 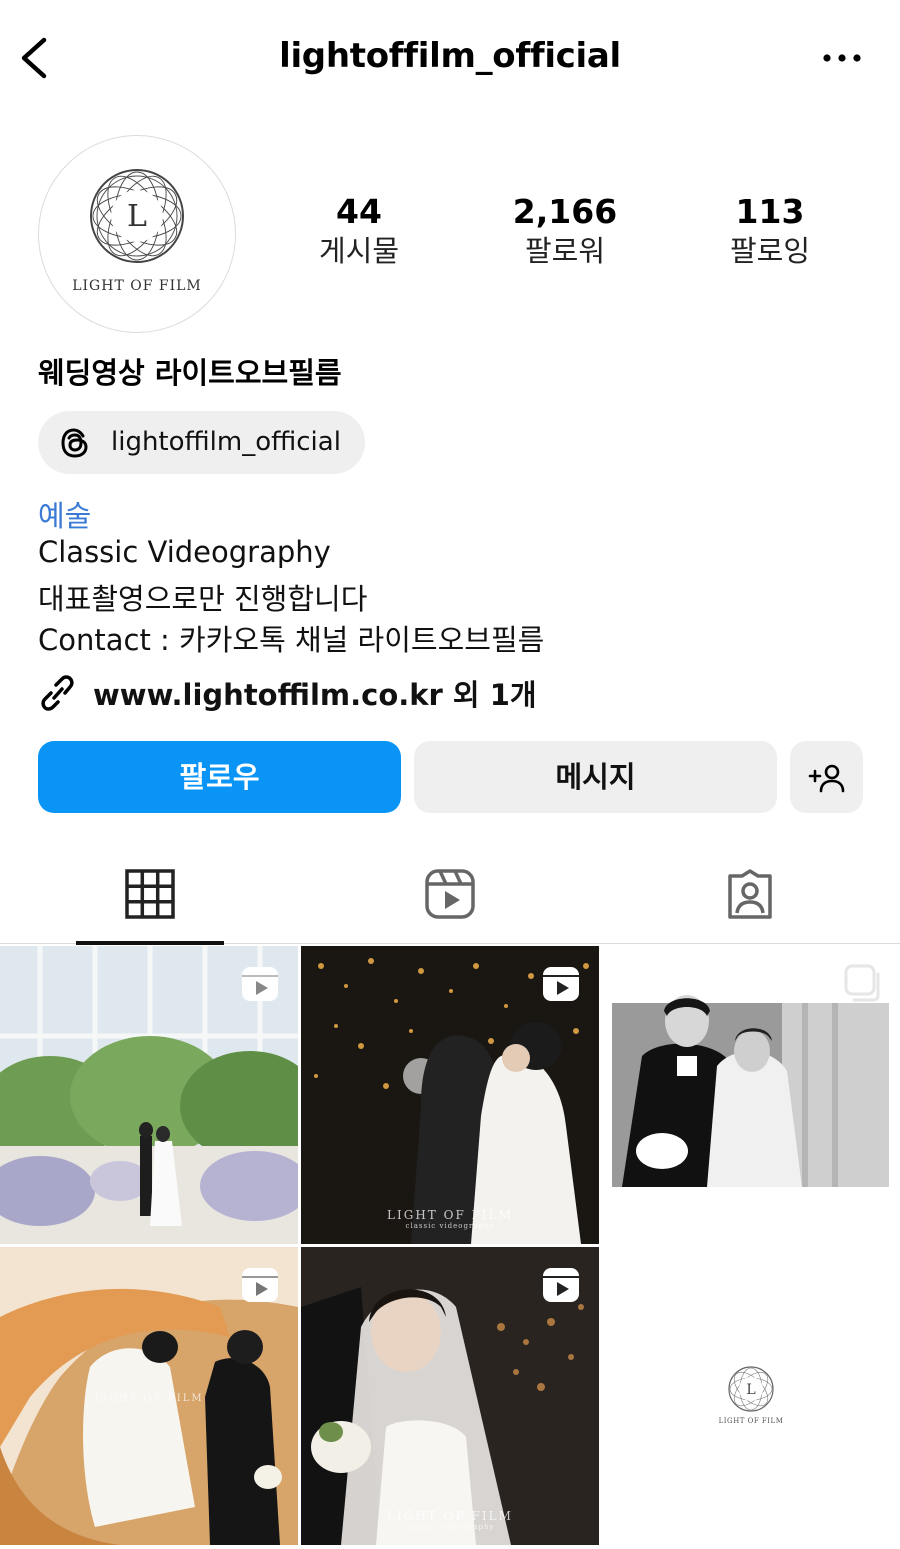 I want to click on threads-badge: lightoffilm_official, so click(x=201, y=442).